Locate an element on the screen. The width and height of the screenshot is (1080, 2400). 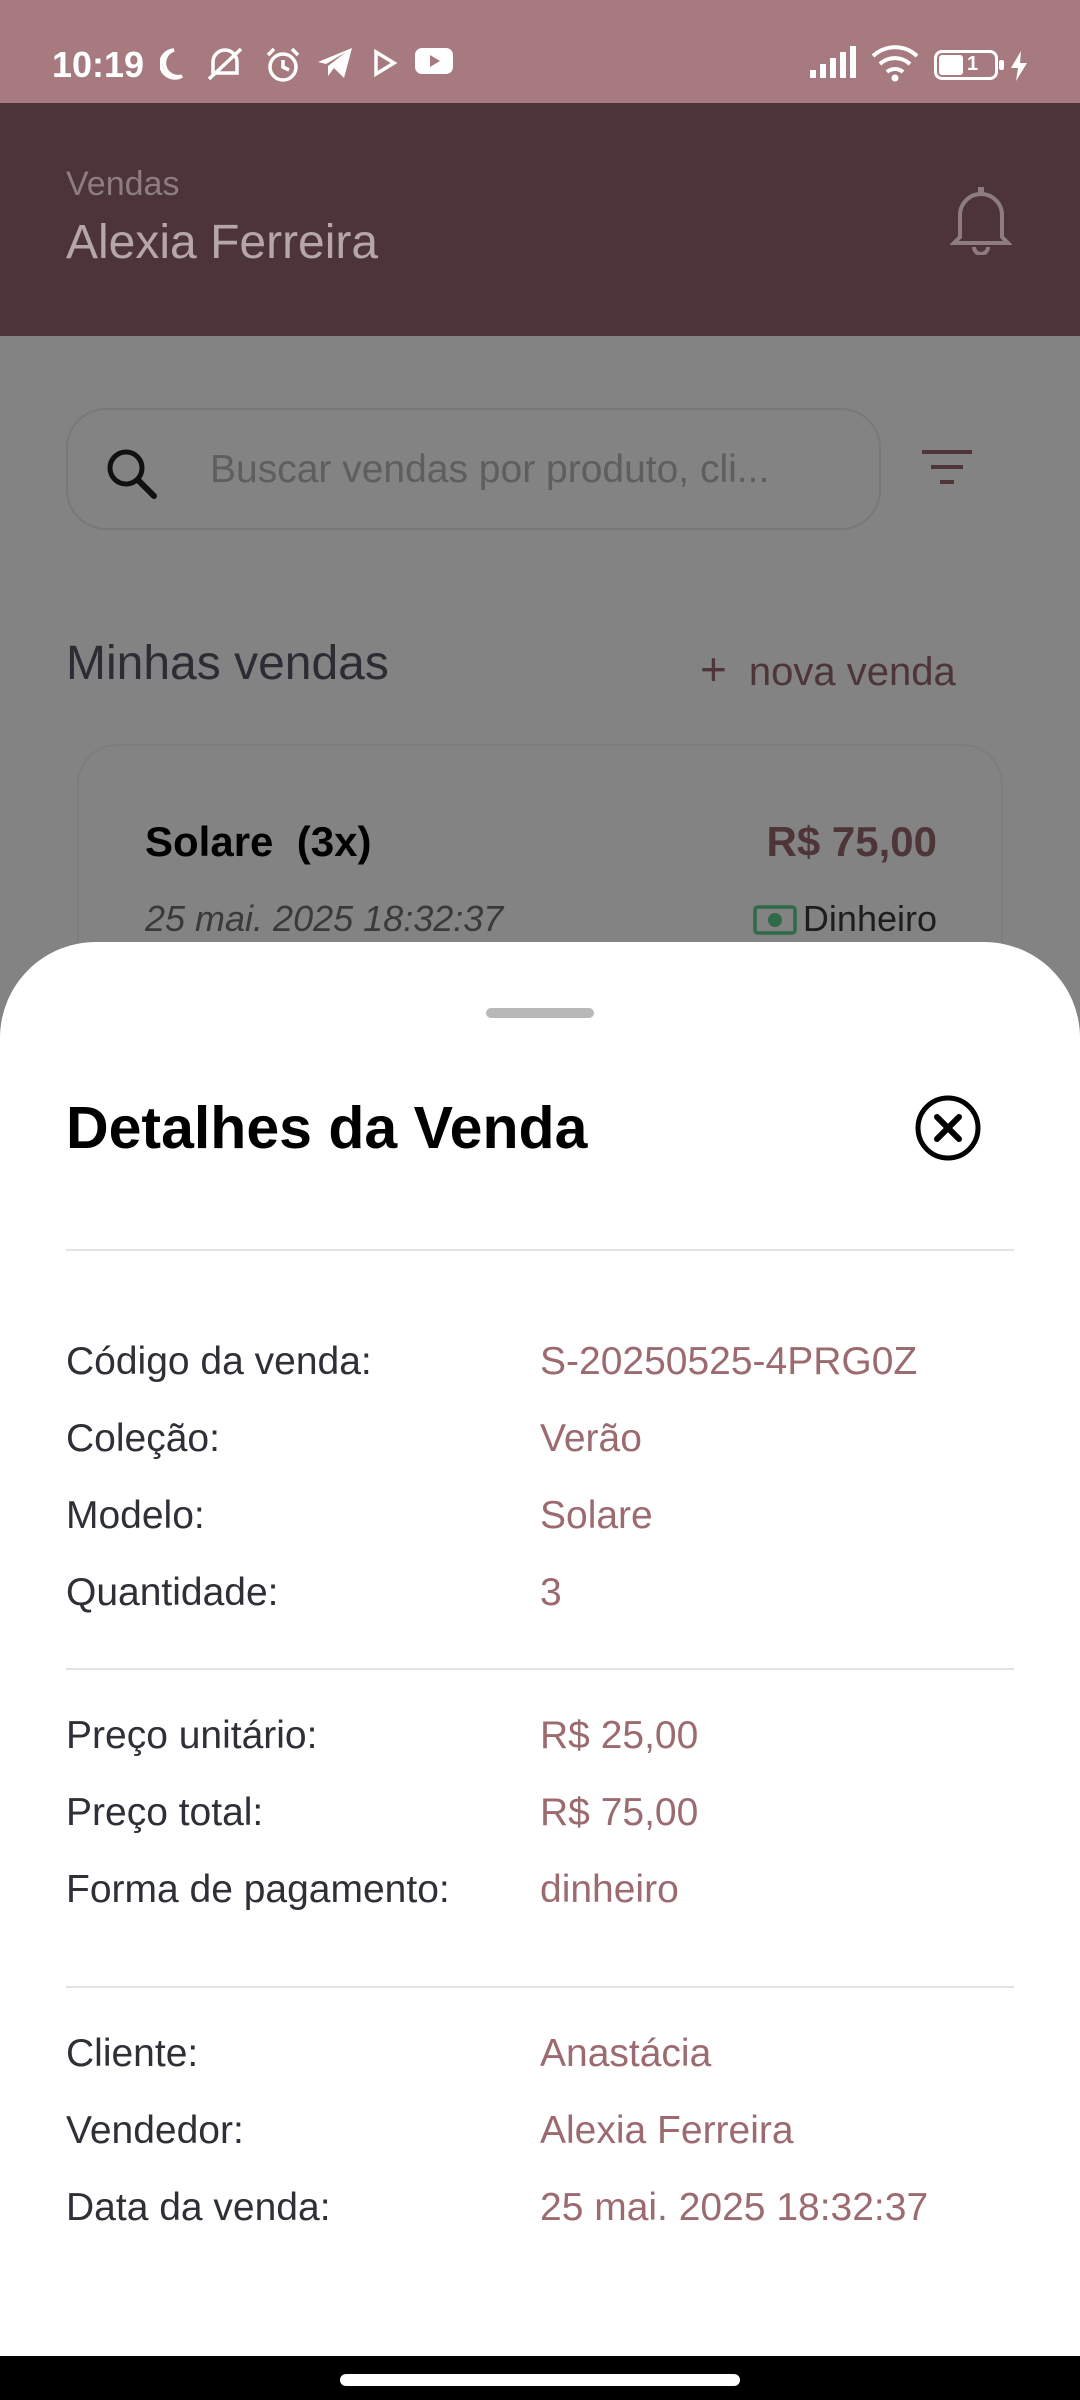
detail-row-sale-date: Data da venda: 25 mai. 2025 18:32:37 is located at coordinates (540, 2216).